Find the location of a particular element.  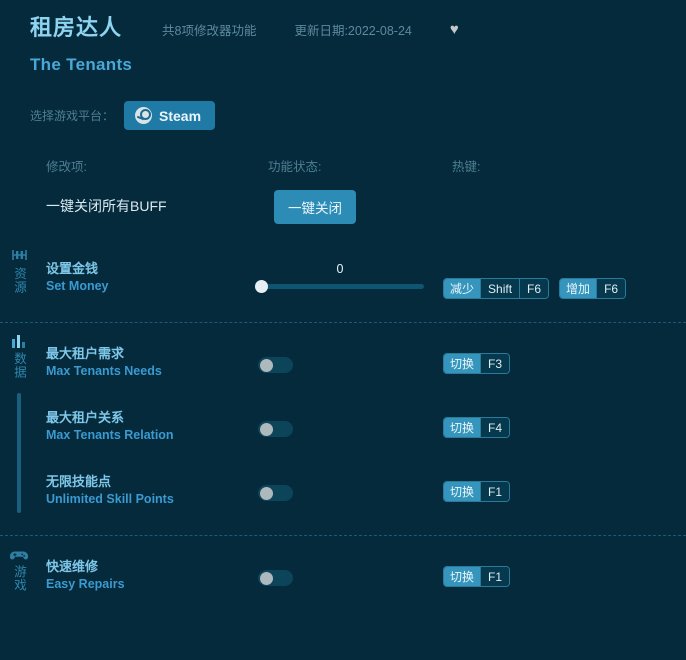

hotkey-group: 增加 F6 is located at coordinates (593, 288).